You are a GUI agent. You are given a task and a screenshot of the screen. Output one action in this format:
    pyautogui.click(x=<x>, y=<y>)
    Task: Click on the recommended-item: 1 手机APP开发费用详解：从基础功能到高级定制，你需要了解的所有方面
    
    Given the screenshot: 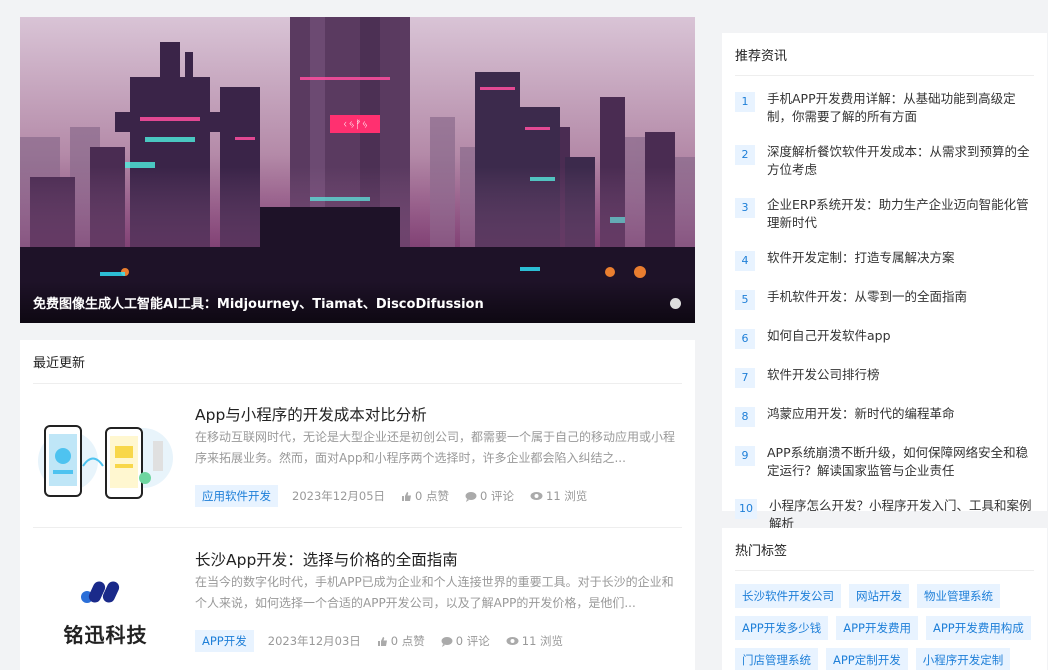 What is the action you would take?
    pyautogui.click(x=885, y=107)
    